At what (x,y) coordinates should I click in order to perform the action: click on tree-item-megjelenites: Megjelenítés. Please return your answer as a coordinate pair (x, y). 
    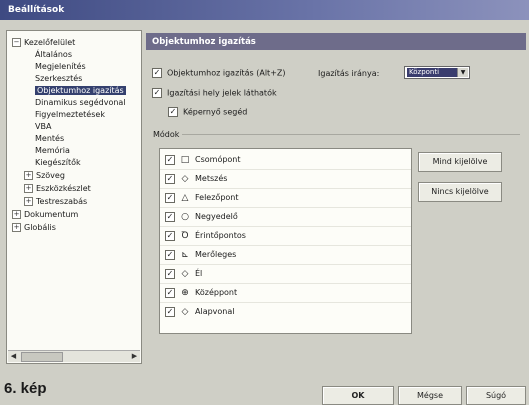
    Looking at the image, I should click on (60, 67).